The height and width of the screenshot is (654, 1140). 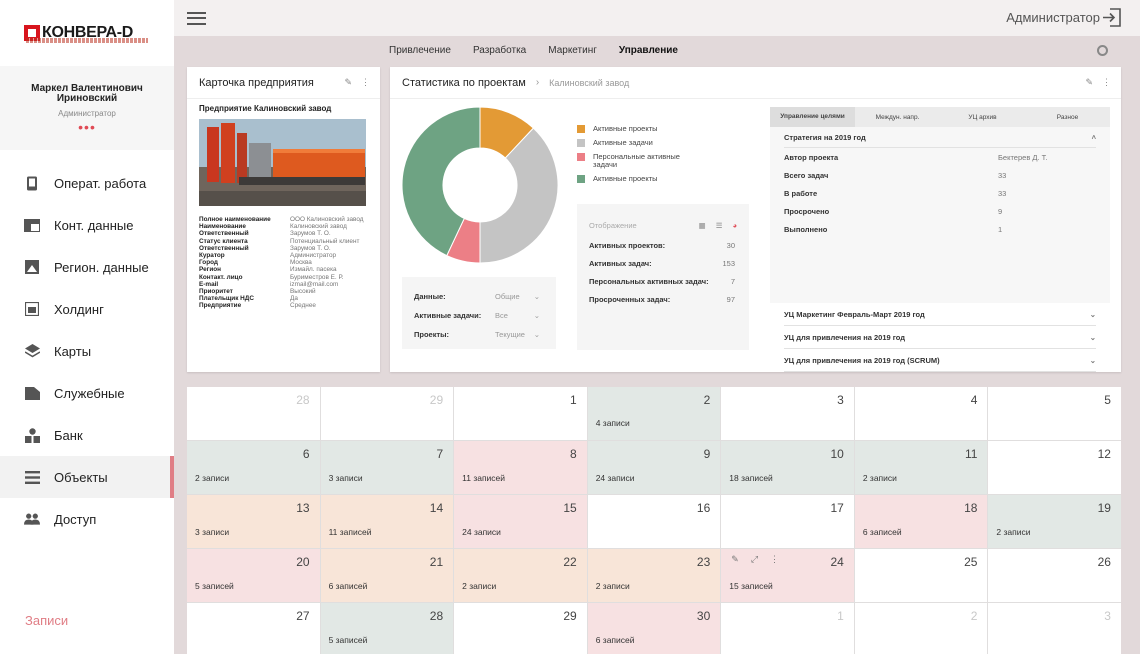 I want to click on pie-view-icon: ◕, so click(x=734, y=225).